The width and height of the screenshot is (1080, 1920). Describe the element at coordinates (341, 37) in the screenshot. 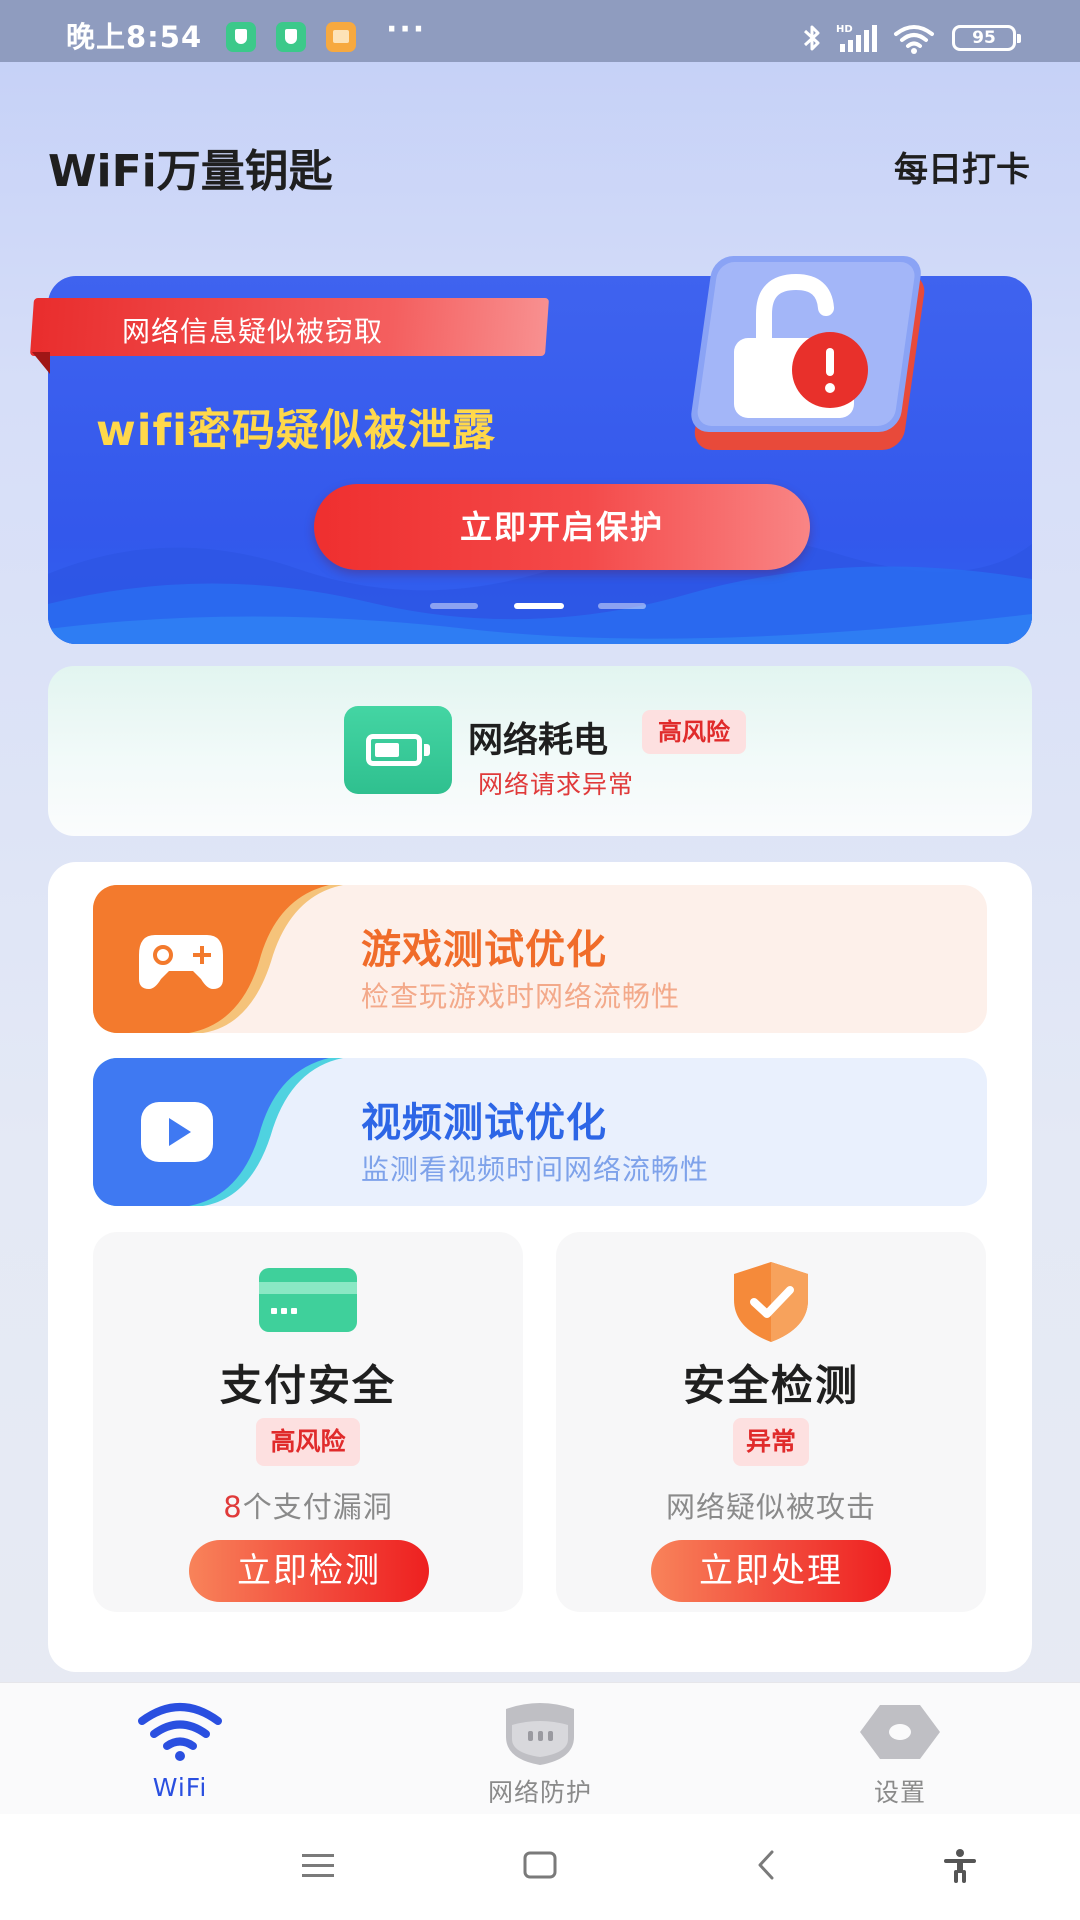

I see `gallery-app-icon` at that location.